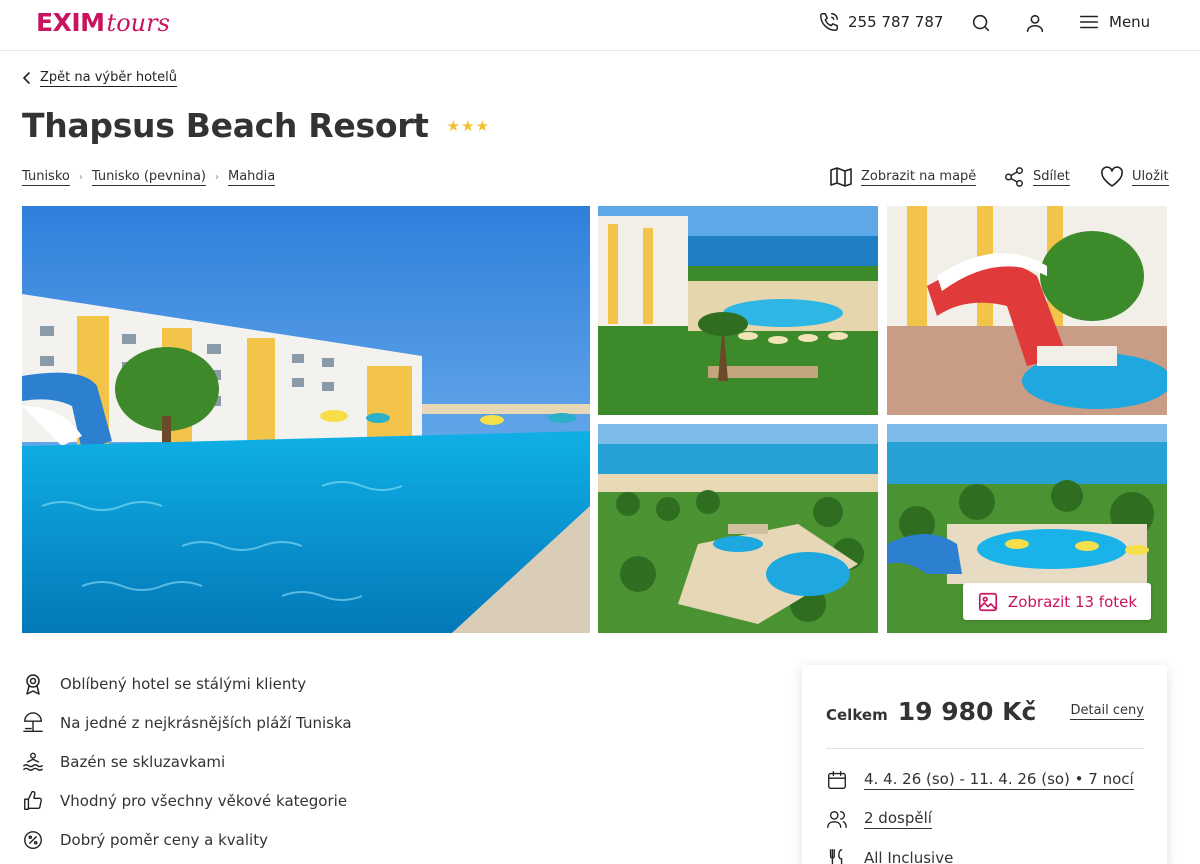 Image resolution: width=1200 pixels, height=864 pixels. I want to click on board-row: All Inclusive, so click(889, 855).